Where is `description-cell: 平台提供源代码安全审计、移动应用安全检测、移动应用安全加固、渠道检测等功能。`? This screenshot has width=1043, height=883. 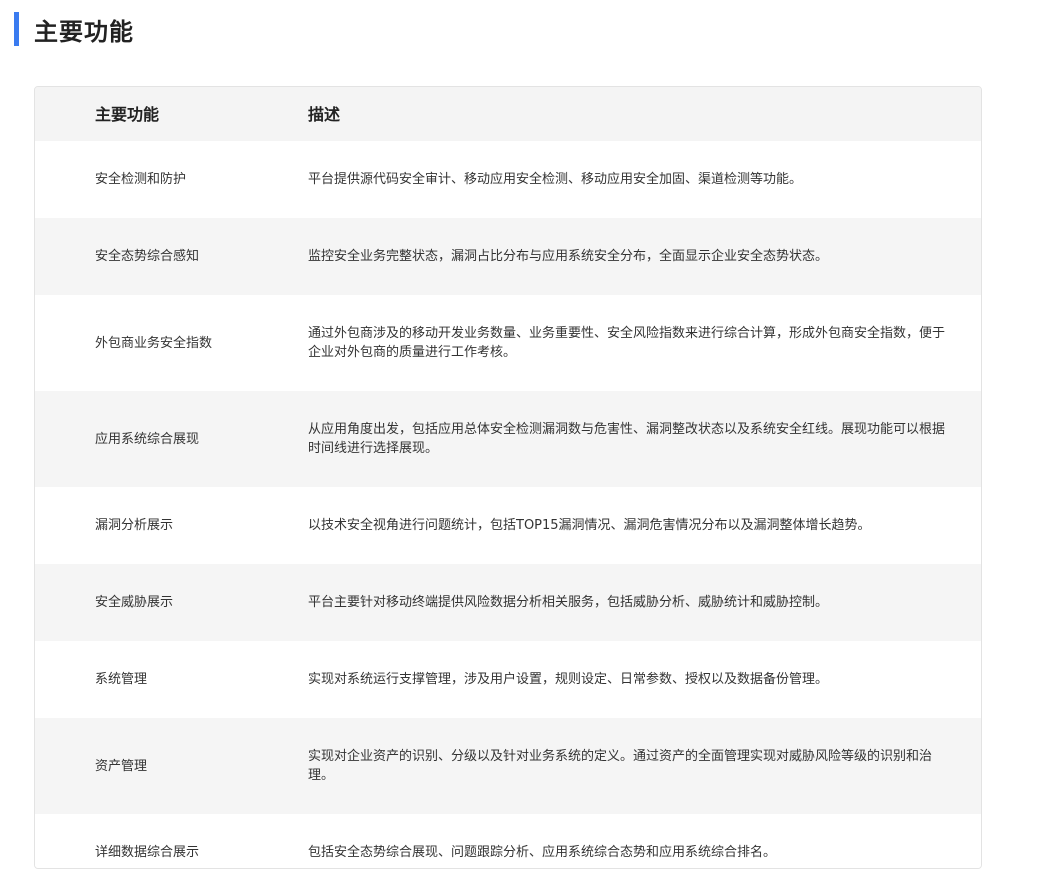
description-cell: 平台提供源代码安全审计、移动应用安全检测、移动应用安全加固、渠道检测等功能。 is located at coordinates (644, 179).